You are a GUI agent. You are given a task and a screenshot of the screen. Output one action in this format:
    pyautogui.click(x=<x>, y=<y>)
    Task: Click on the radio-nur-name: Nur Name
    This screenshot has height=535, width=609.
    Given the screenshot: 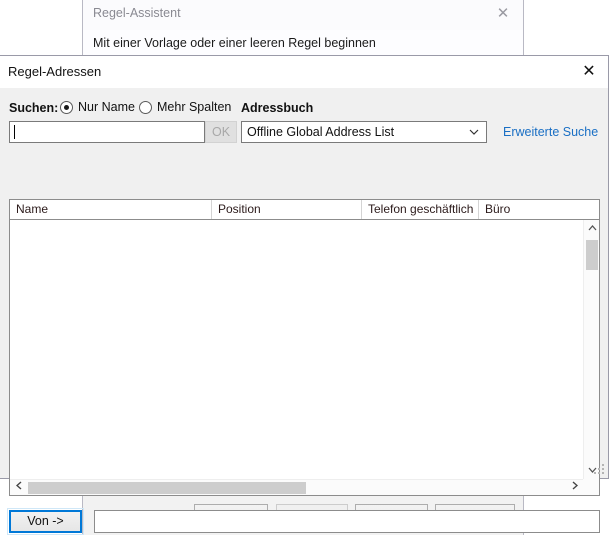 What is the action you would take?
    pyautogui.click(x=97, y=107)
    